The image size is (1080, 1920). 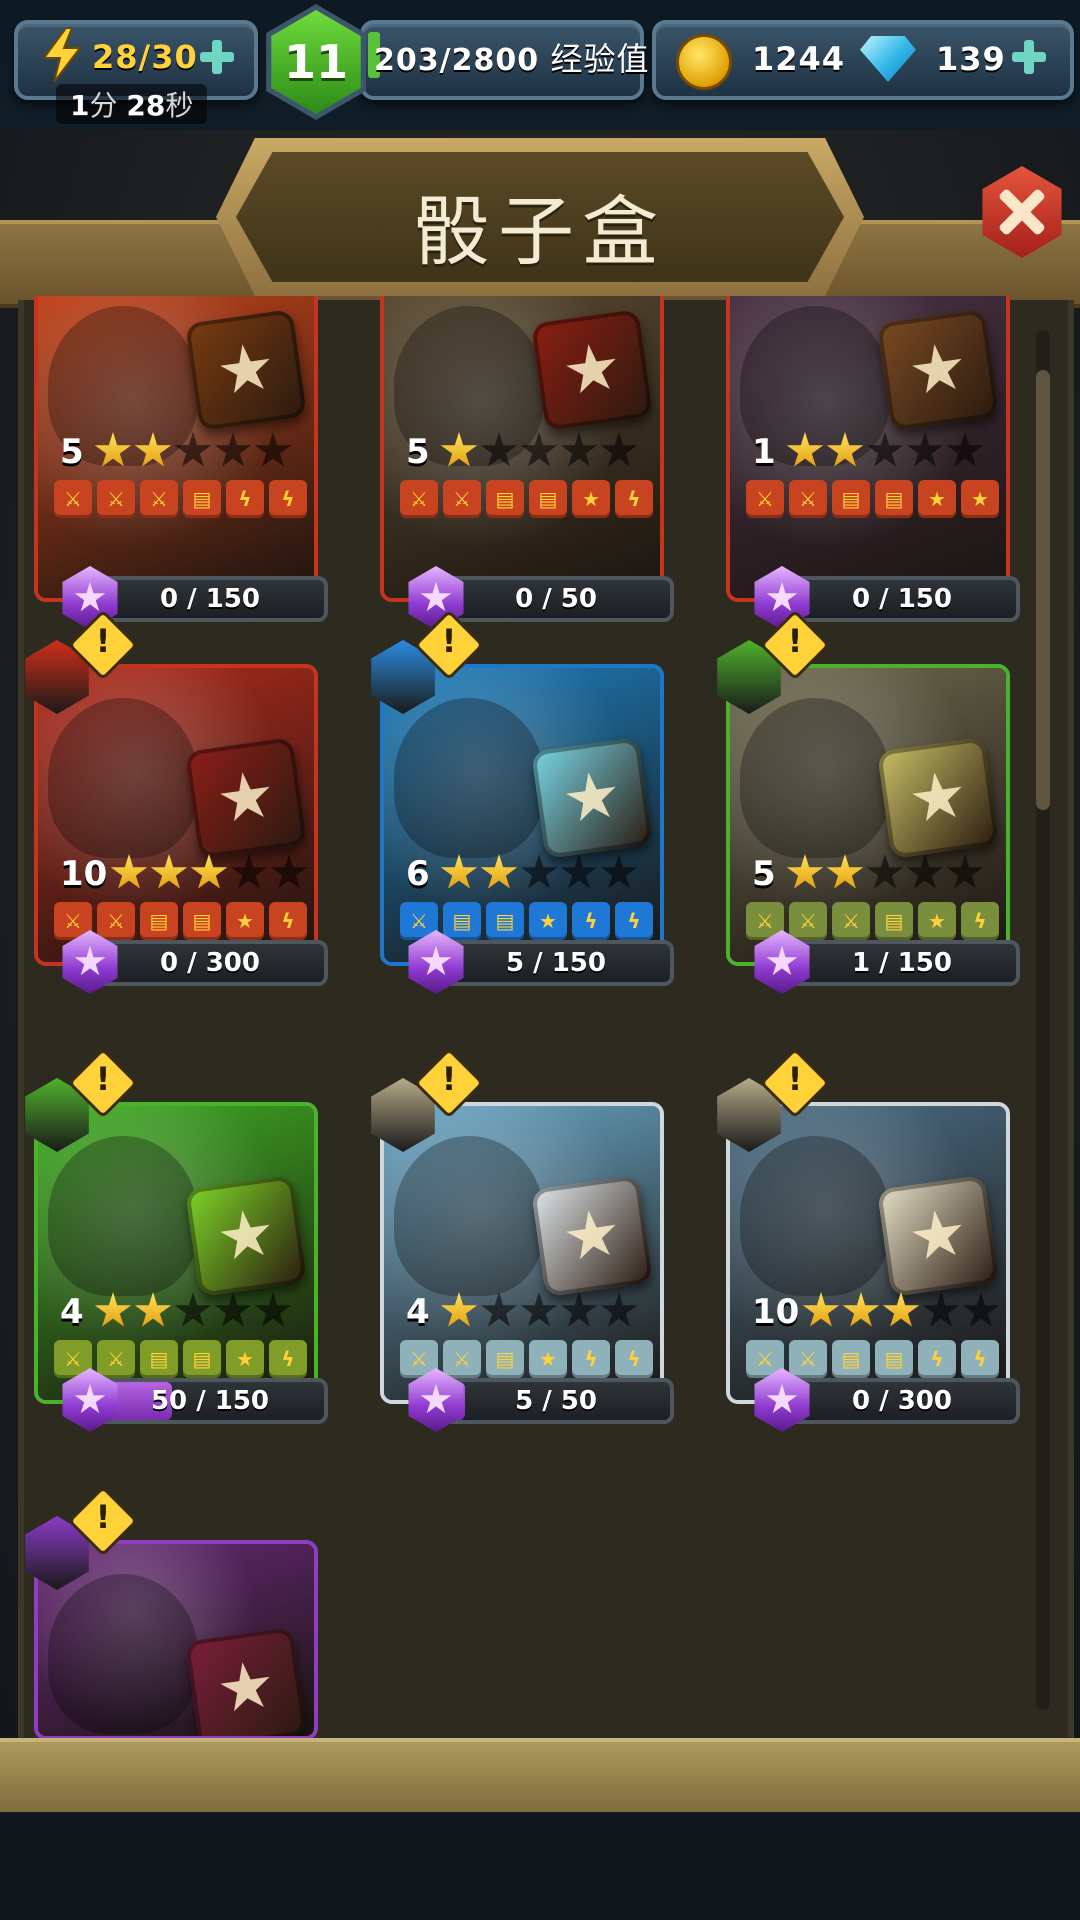 I want to click on dice-card: 4 ⚔ ⚔ ▤ ★ ϟ ϟ, so click(x=522, y=1253).